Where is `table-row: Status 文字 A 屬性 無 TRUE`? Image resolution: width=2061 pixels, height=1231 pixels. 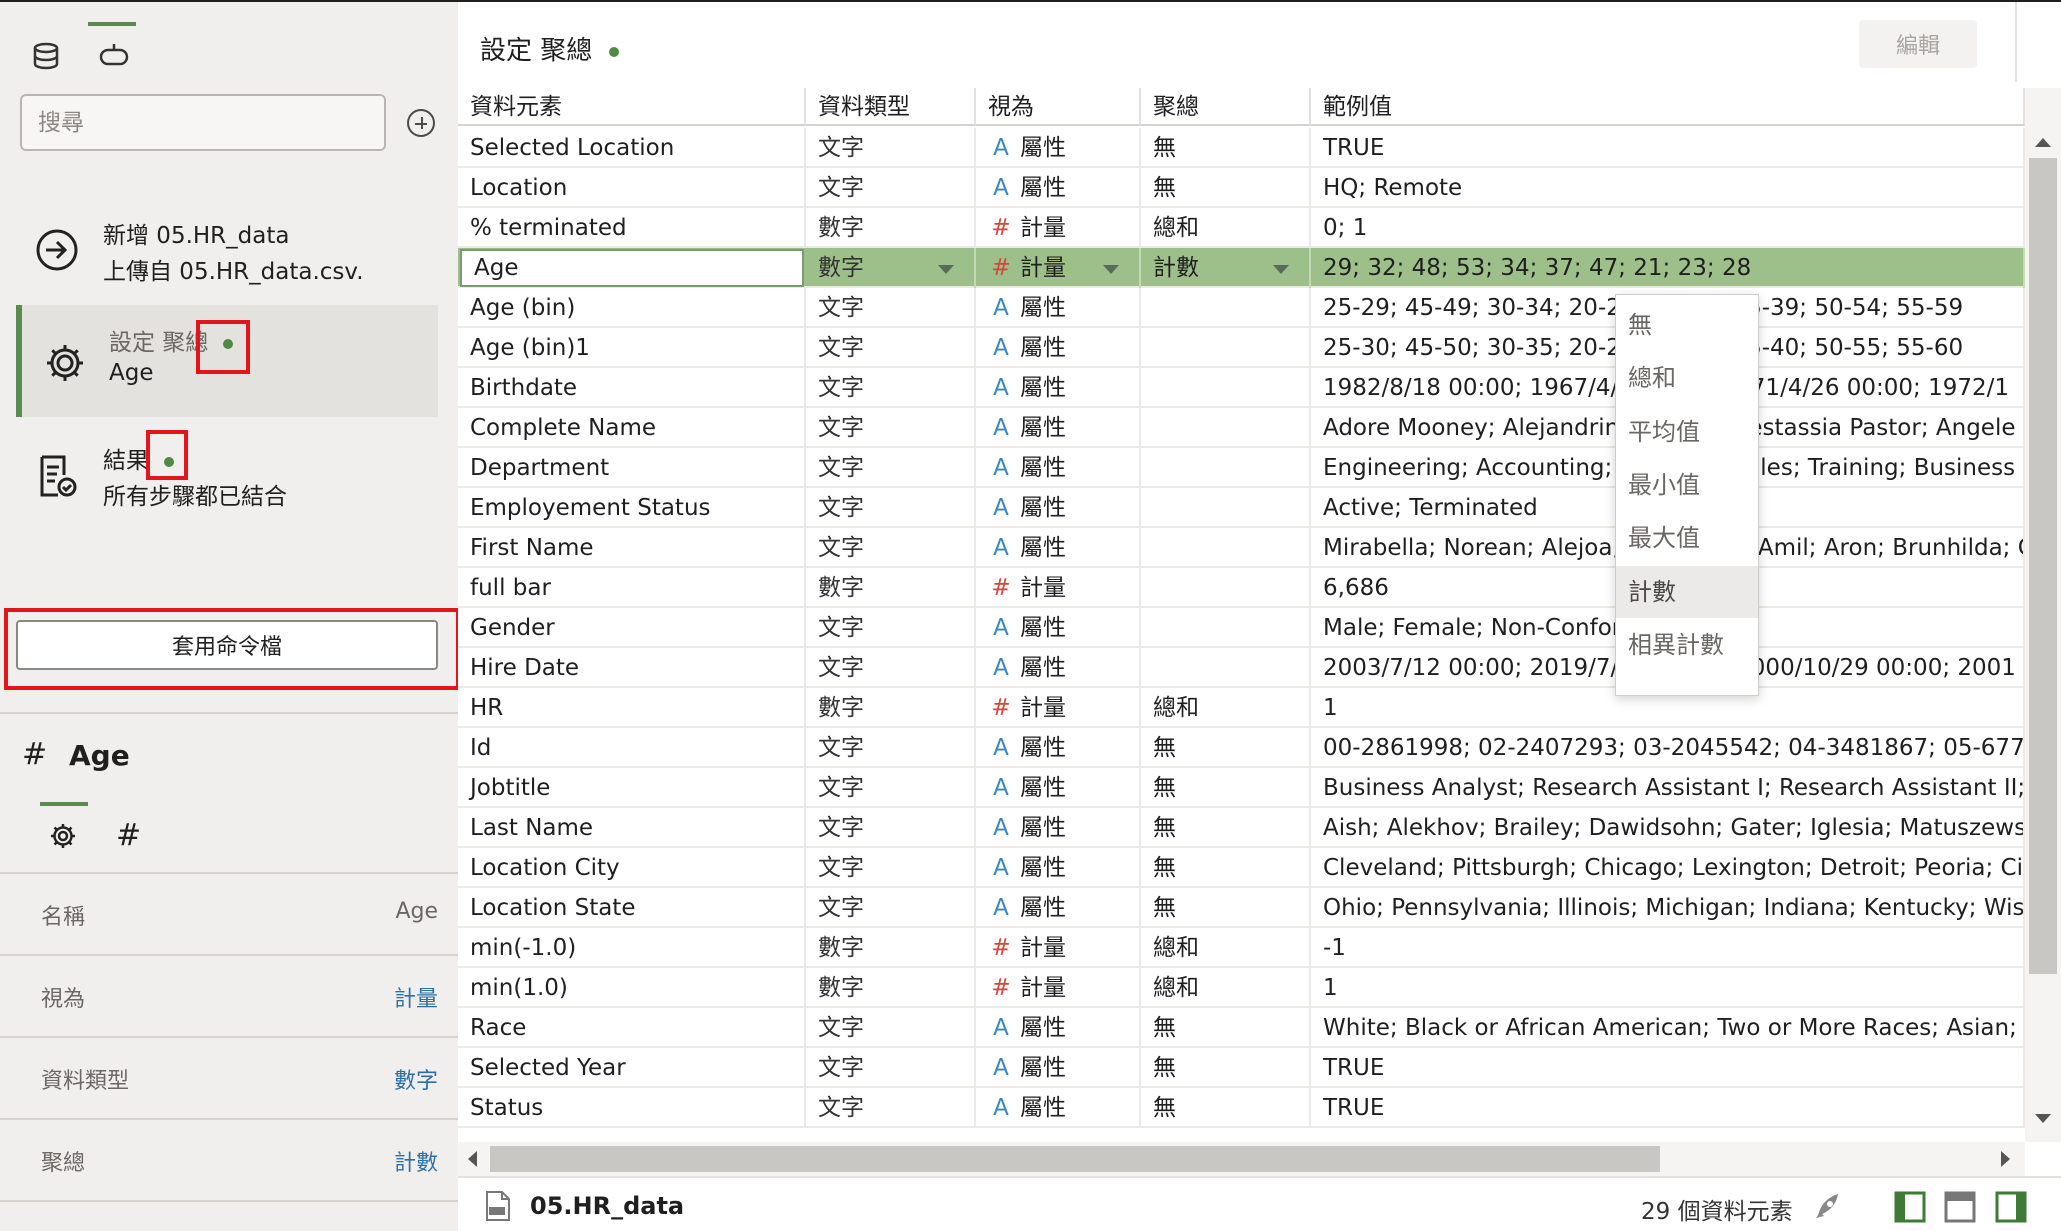
table-row: Status 文字 A 屬性 無 TRUE is located at coordinates (1241, 1108).